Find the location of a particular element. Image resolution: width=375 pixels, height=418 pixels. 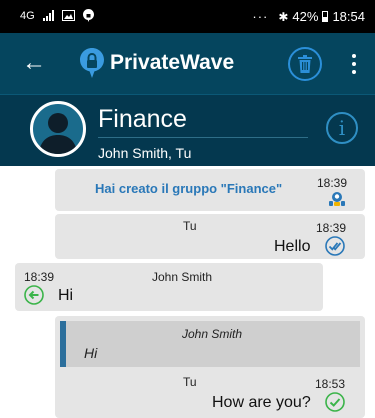

reply-arrow-icon is located at coordinates (34, 295).